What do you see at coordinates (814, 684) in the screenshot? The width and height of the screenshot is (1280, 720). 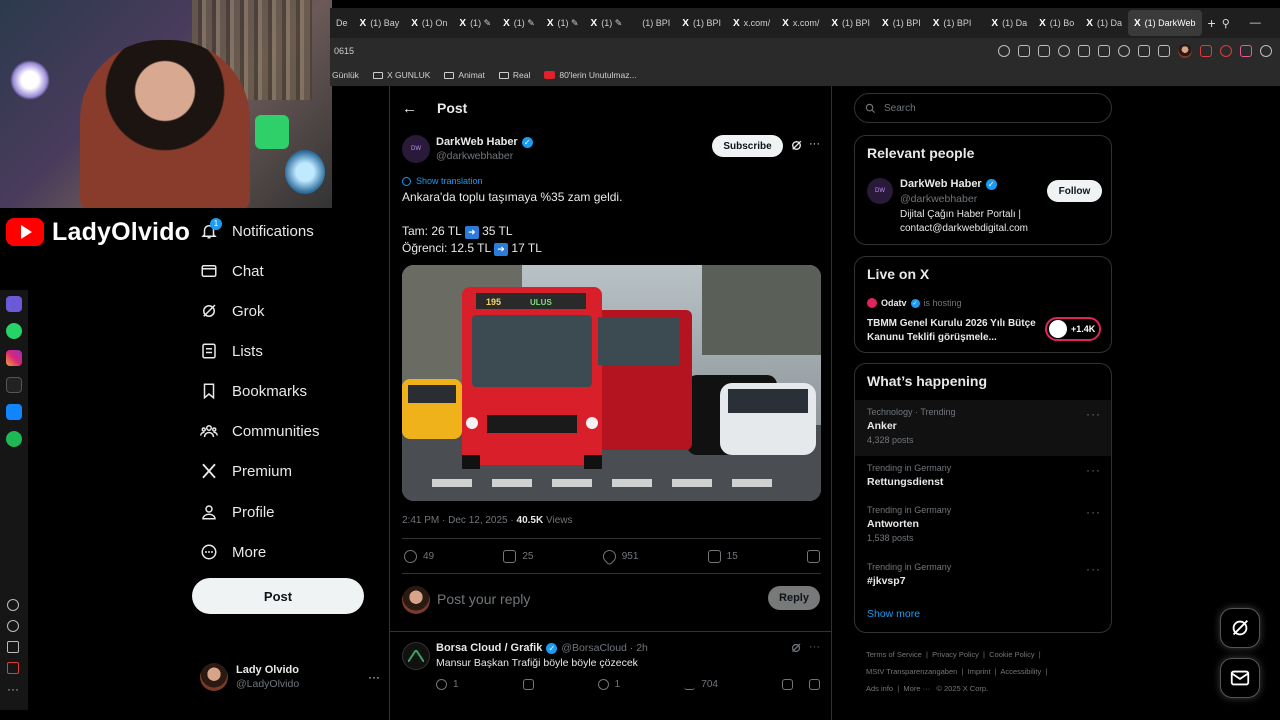 I see `share-icon` at bounding box center [814, 684].